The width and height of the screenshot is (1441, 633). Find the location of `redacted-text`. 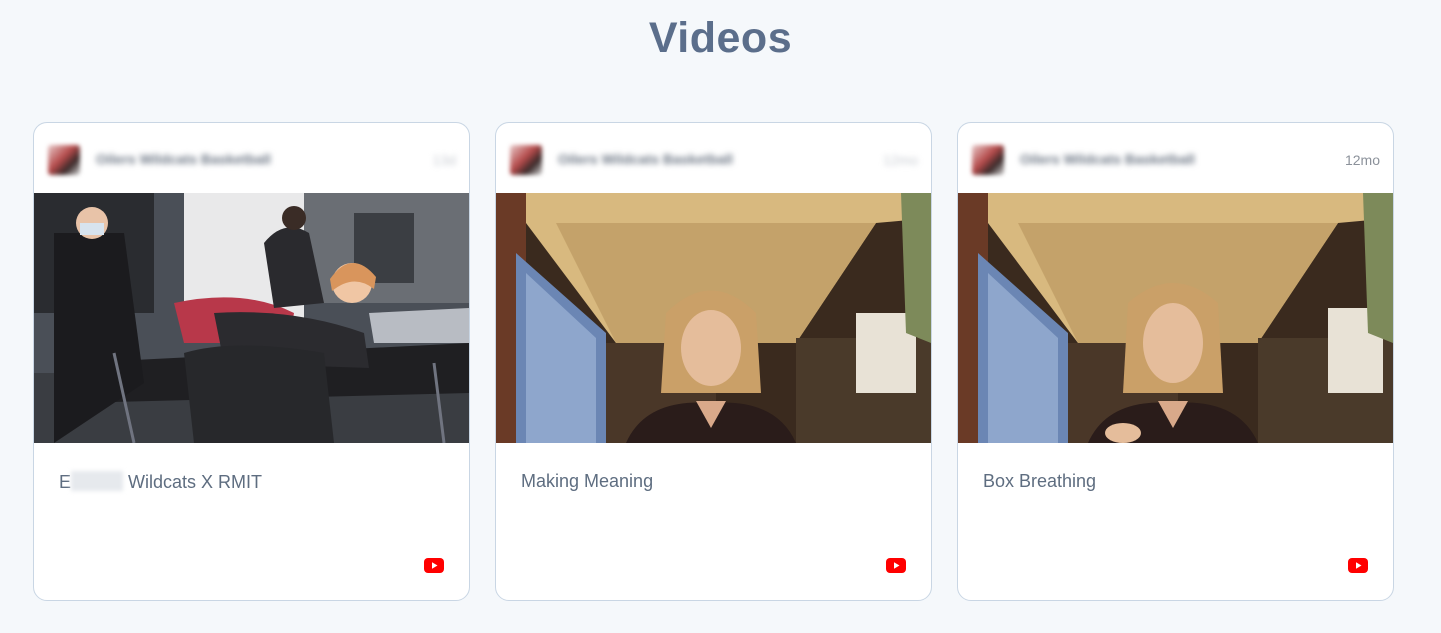

redacted-text is located at coordinates (97, 481).